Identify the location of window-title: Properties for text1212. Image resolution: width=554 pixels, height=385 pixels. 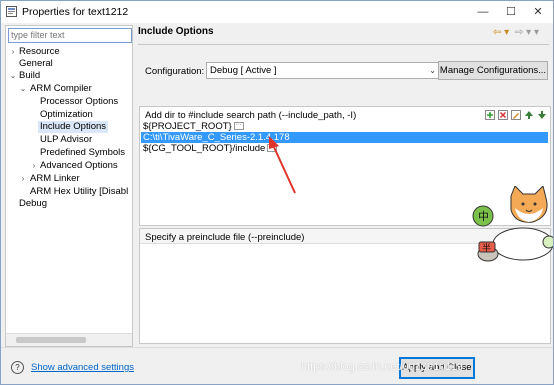
(75, 12).